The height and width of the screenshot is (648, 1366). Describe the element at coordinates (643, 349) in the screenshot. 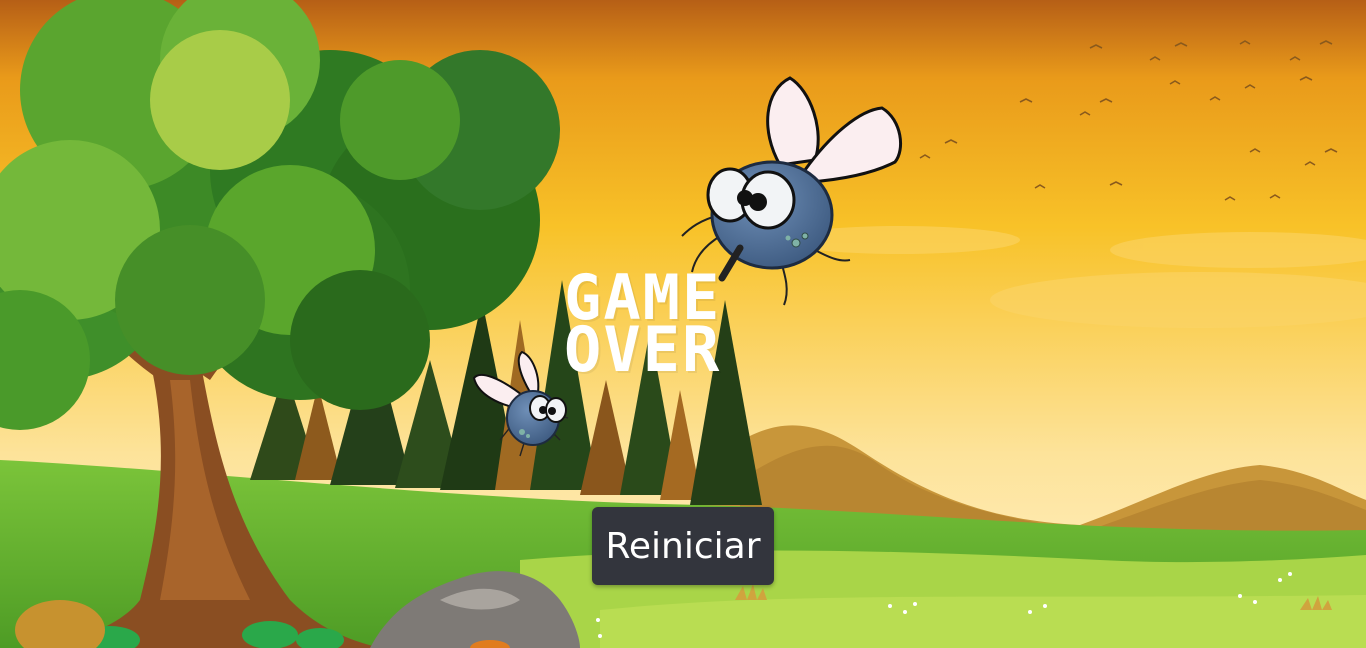

I see `game-over-line-2: OVER` at that location.